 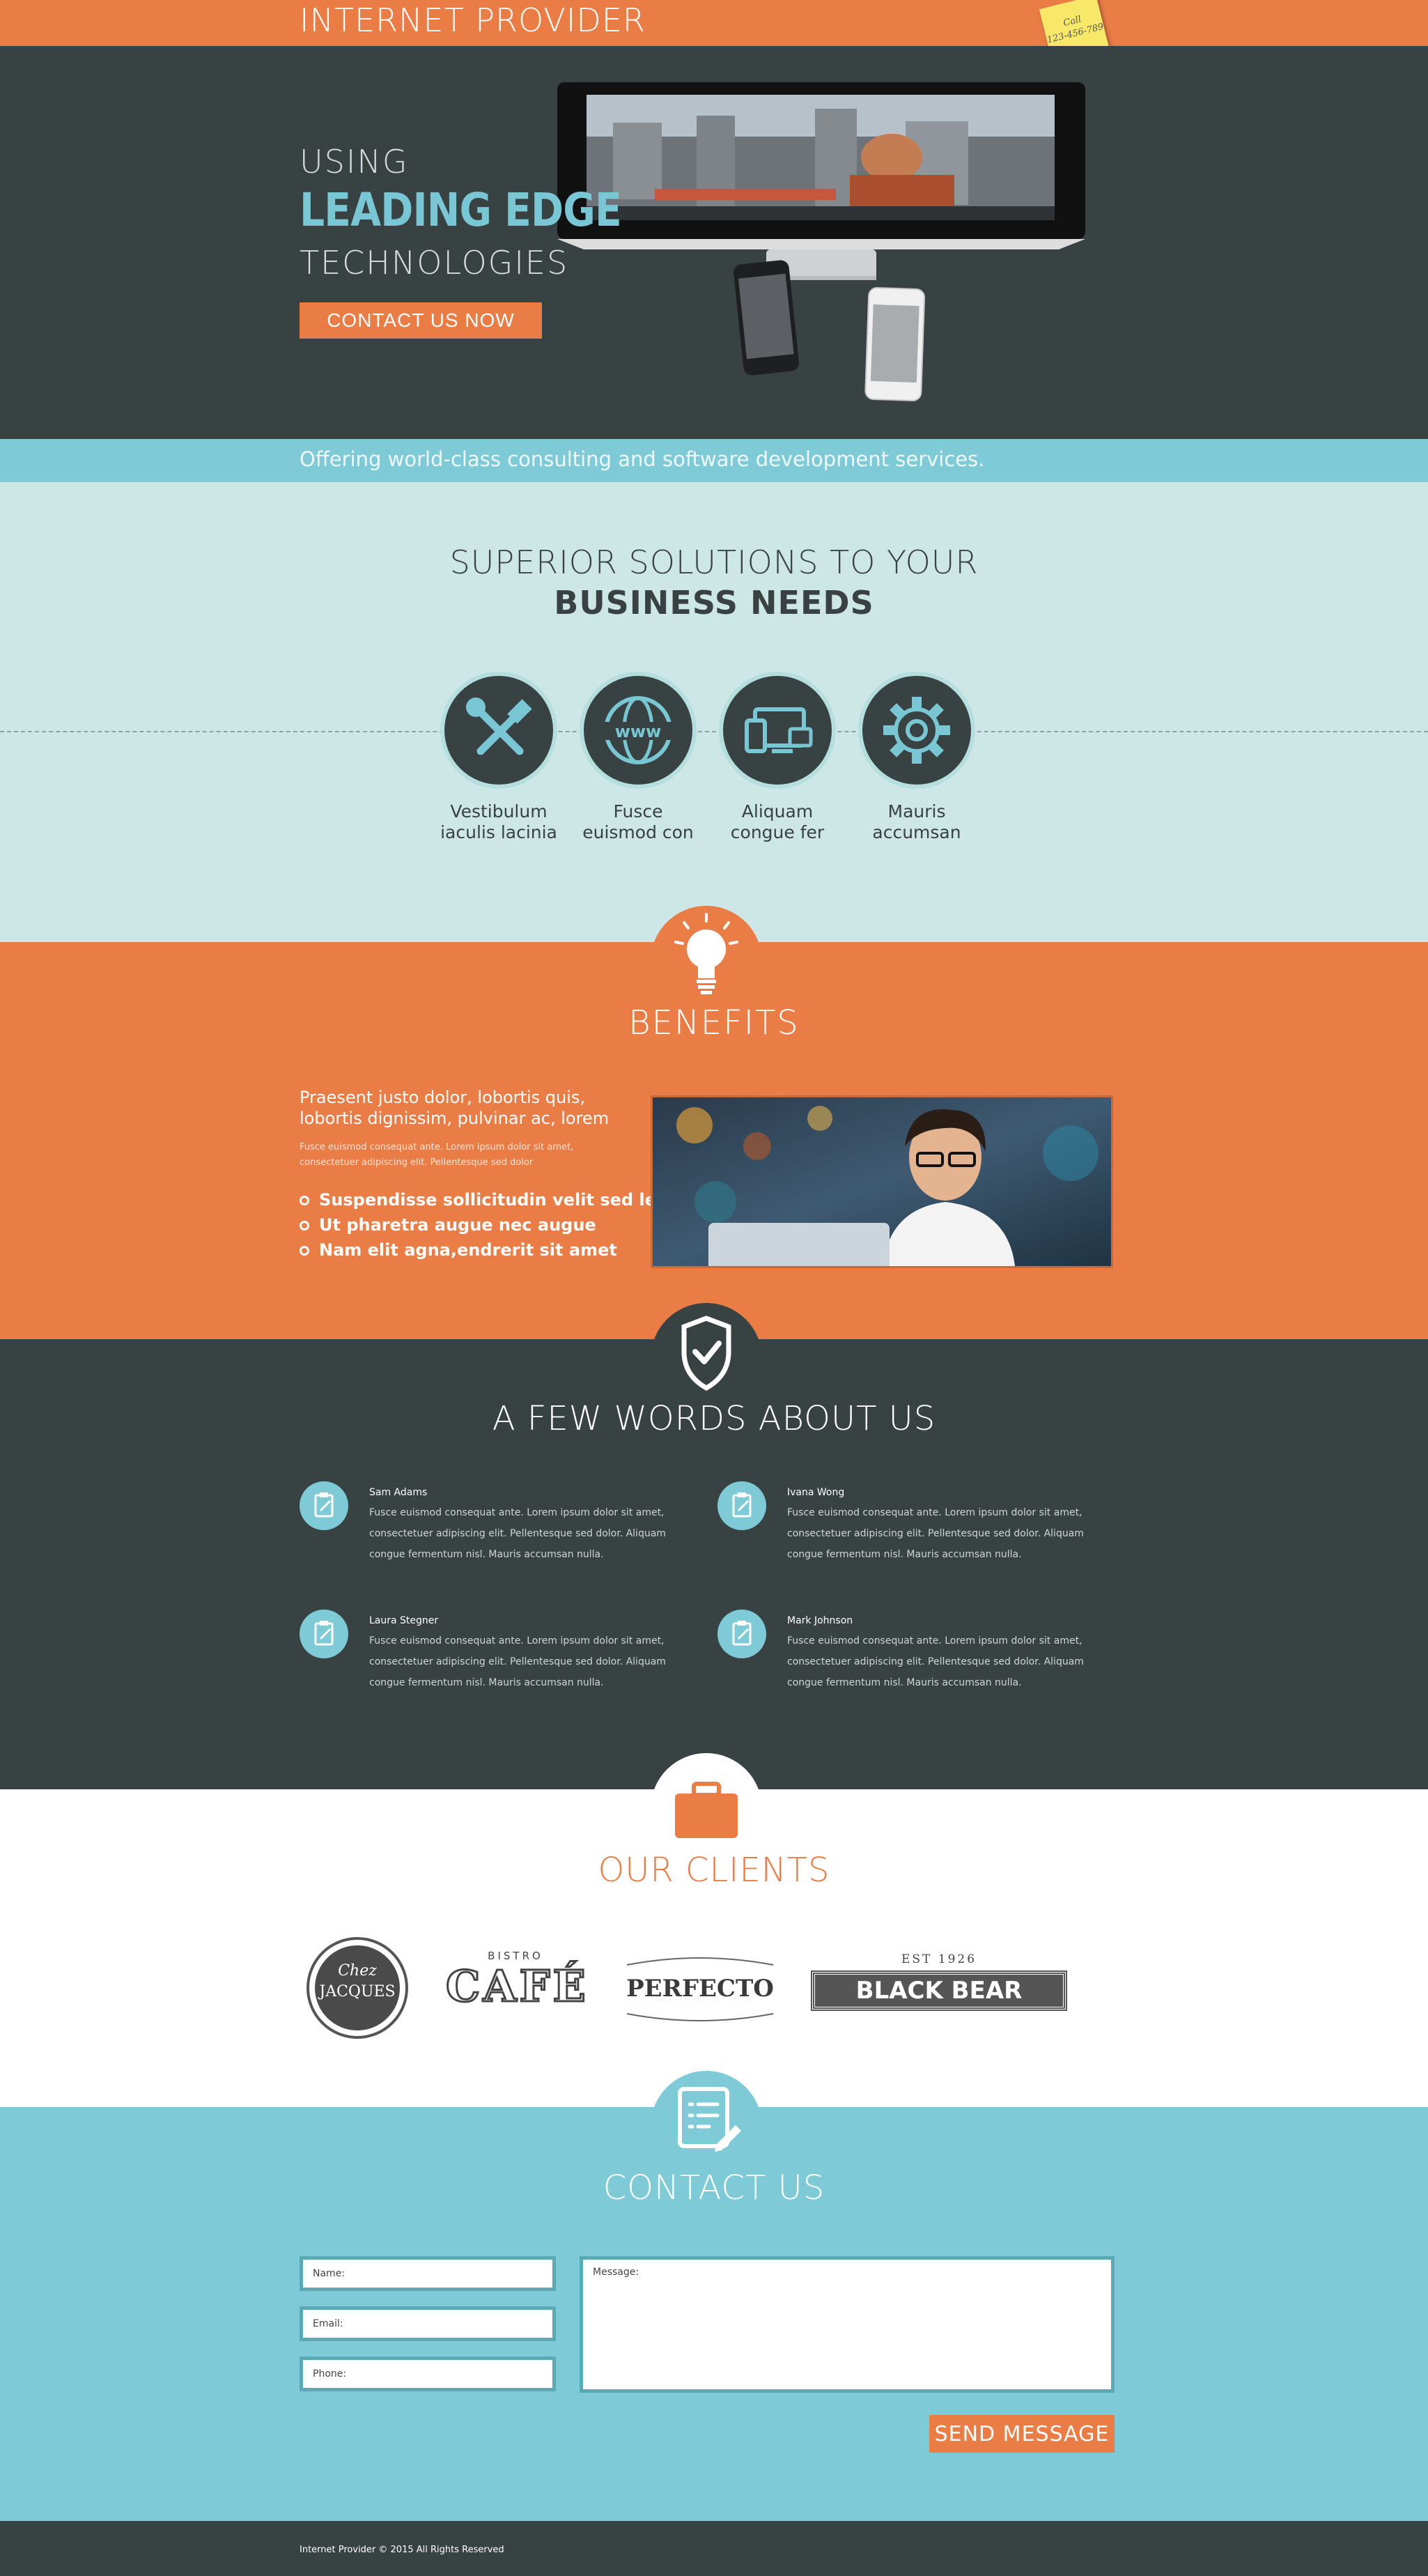 I want to click on devices-icon, so click(x=779, y=730).